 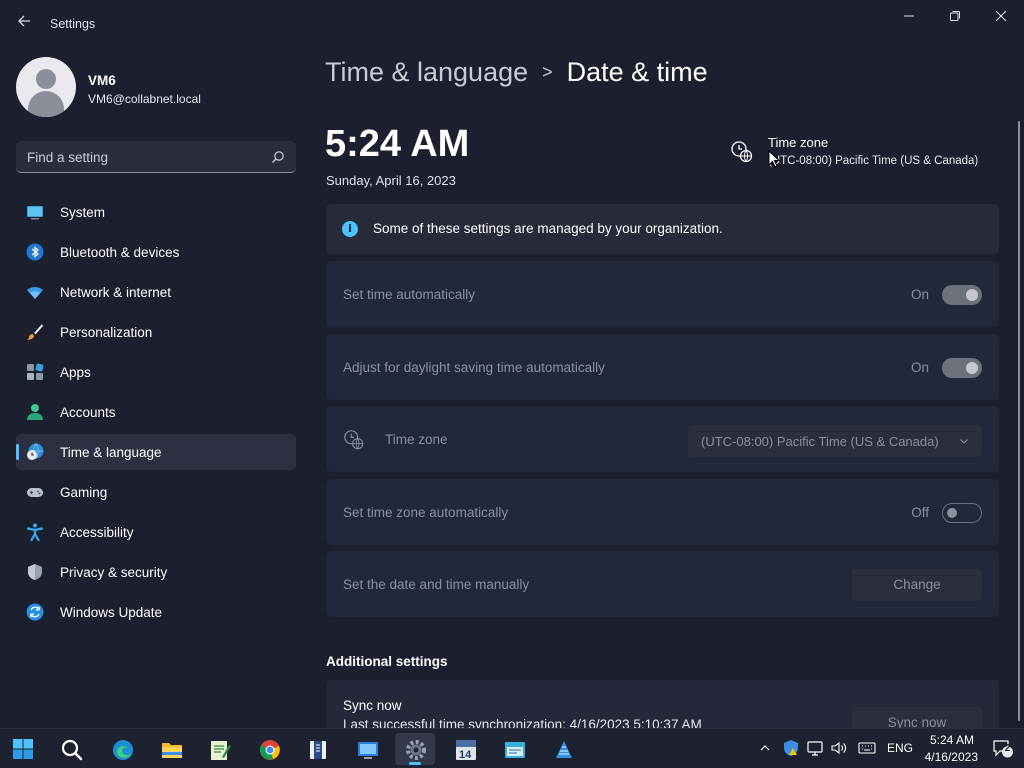 I want to click on time-zone-title: Time zone, so click(x=798, y=142).